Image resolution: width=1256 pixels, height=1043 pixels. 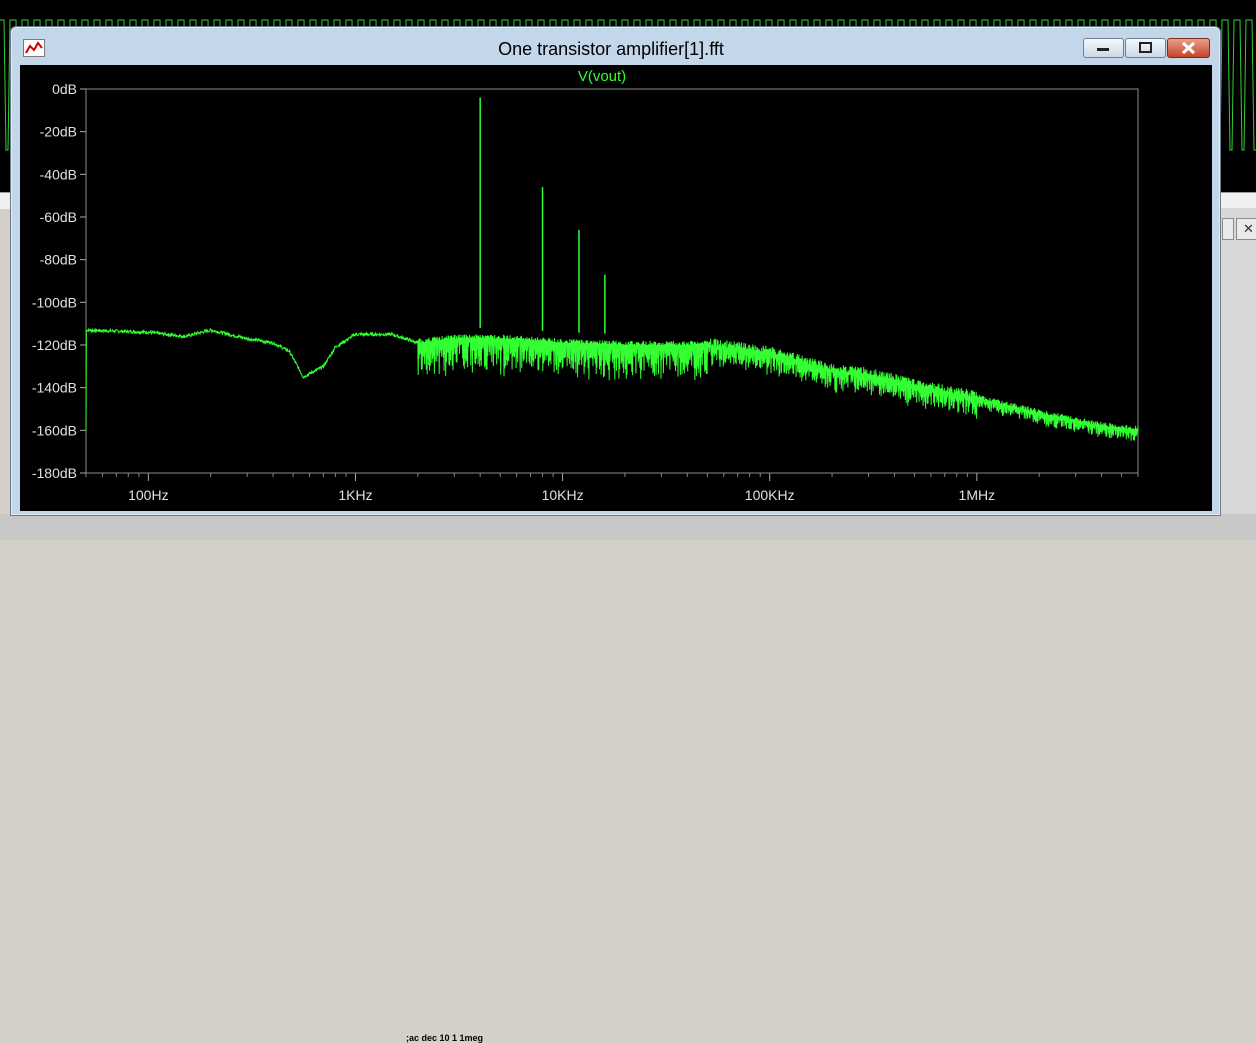 What do you see at coordinates (1246, 229) in the screenshot?
I see `background-close-button: ✕` at bounding box center [1246, 229].